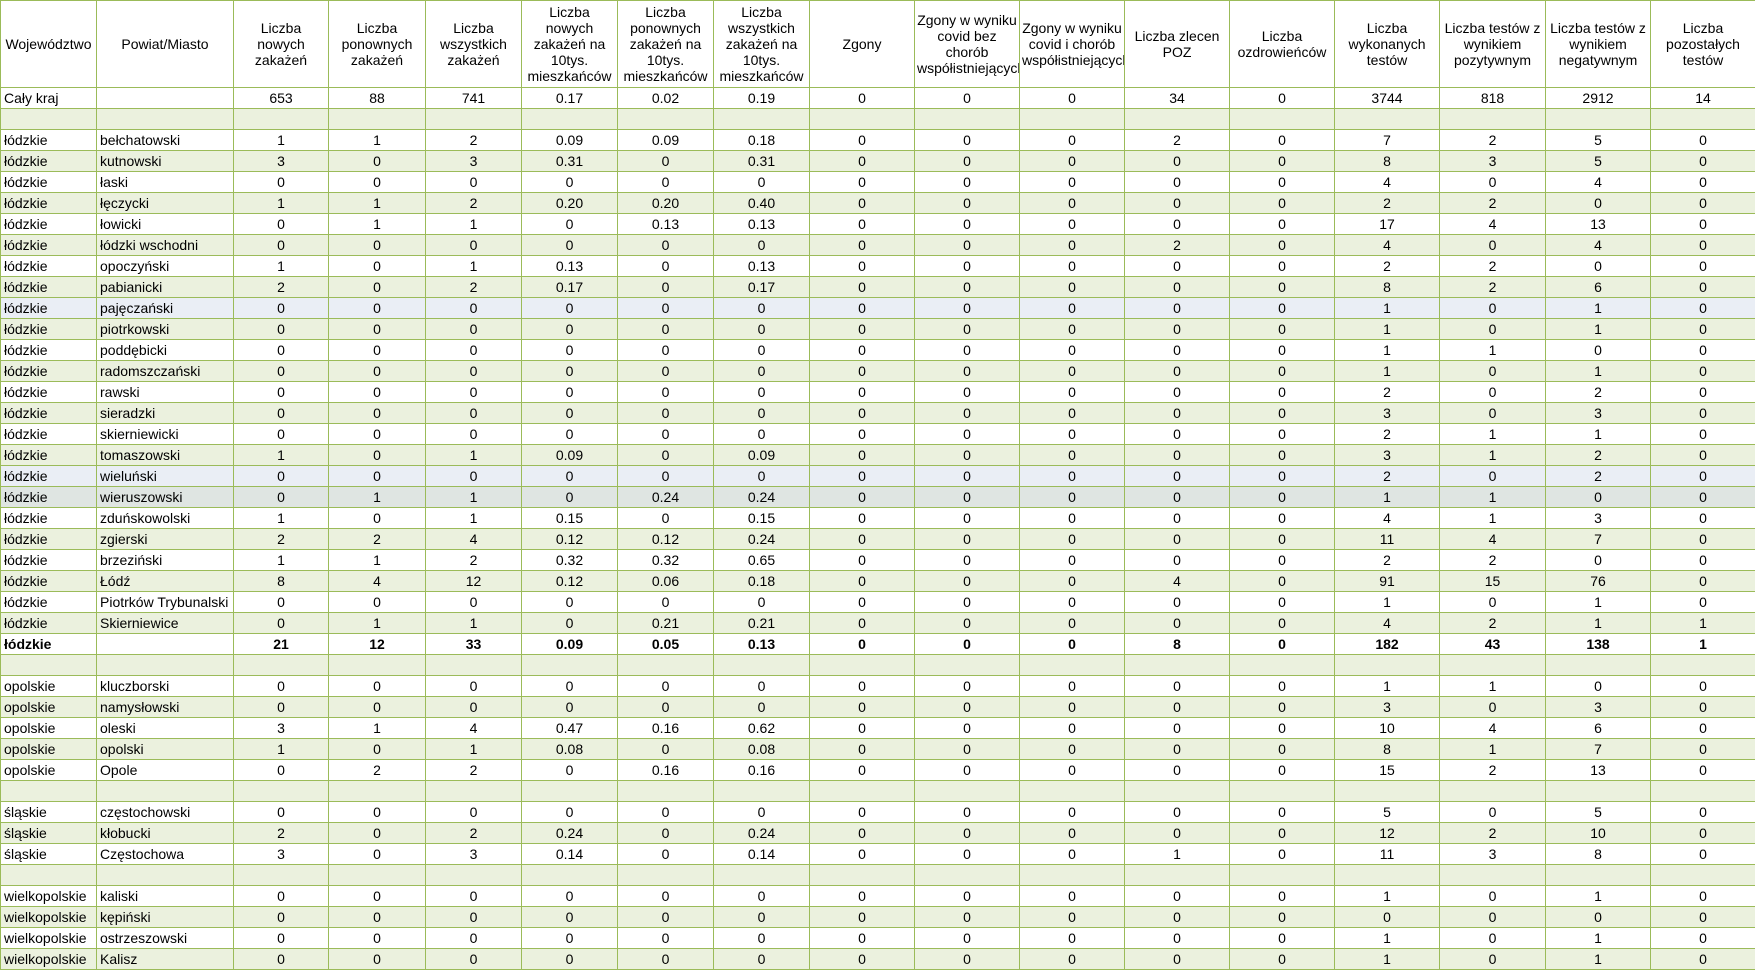 The width and height of the screenshot is (1755, 970). Describe the element at coordinates (666, 224) in the screenshot. I see `table-cell: 0.13` at that location.